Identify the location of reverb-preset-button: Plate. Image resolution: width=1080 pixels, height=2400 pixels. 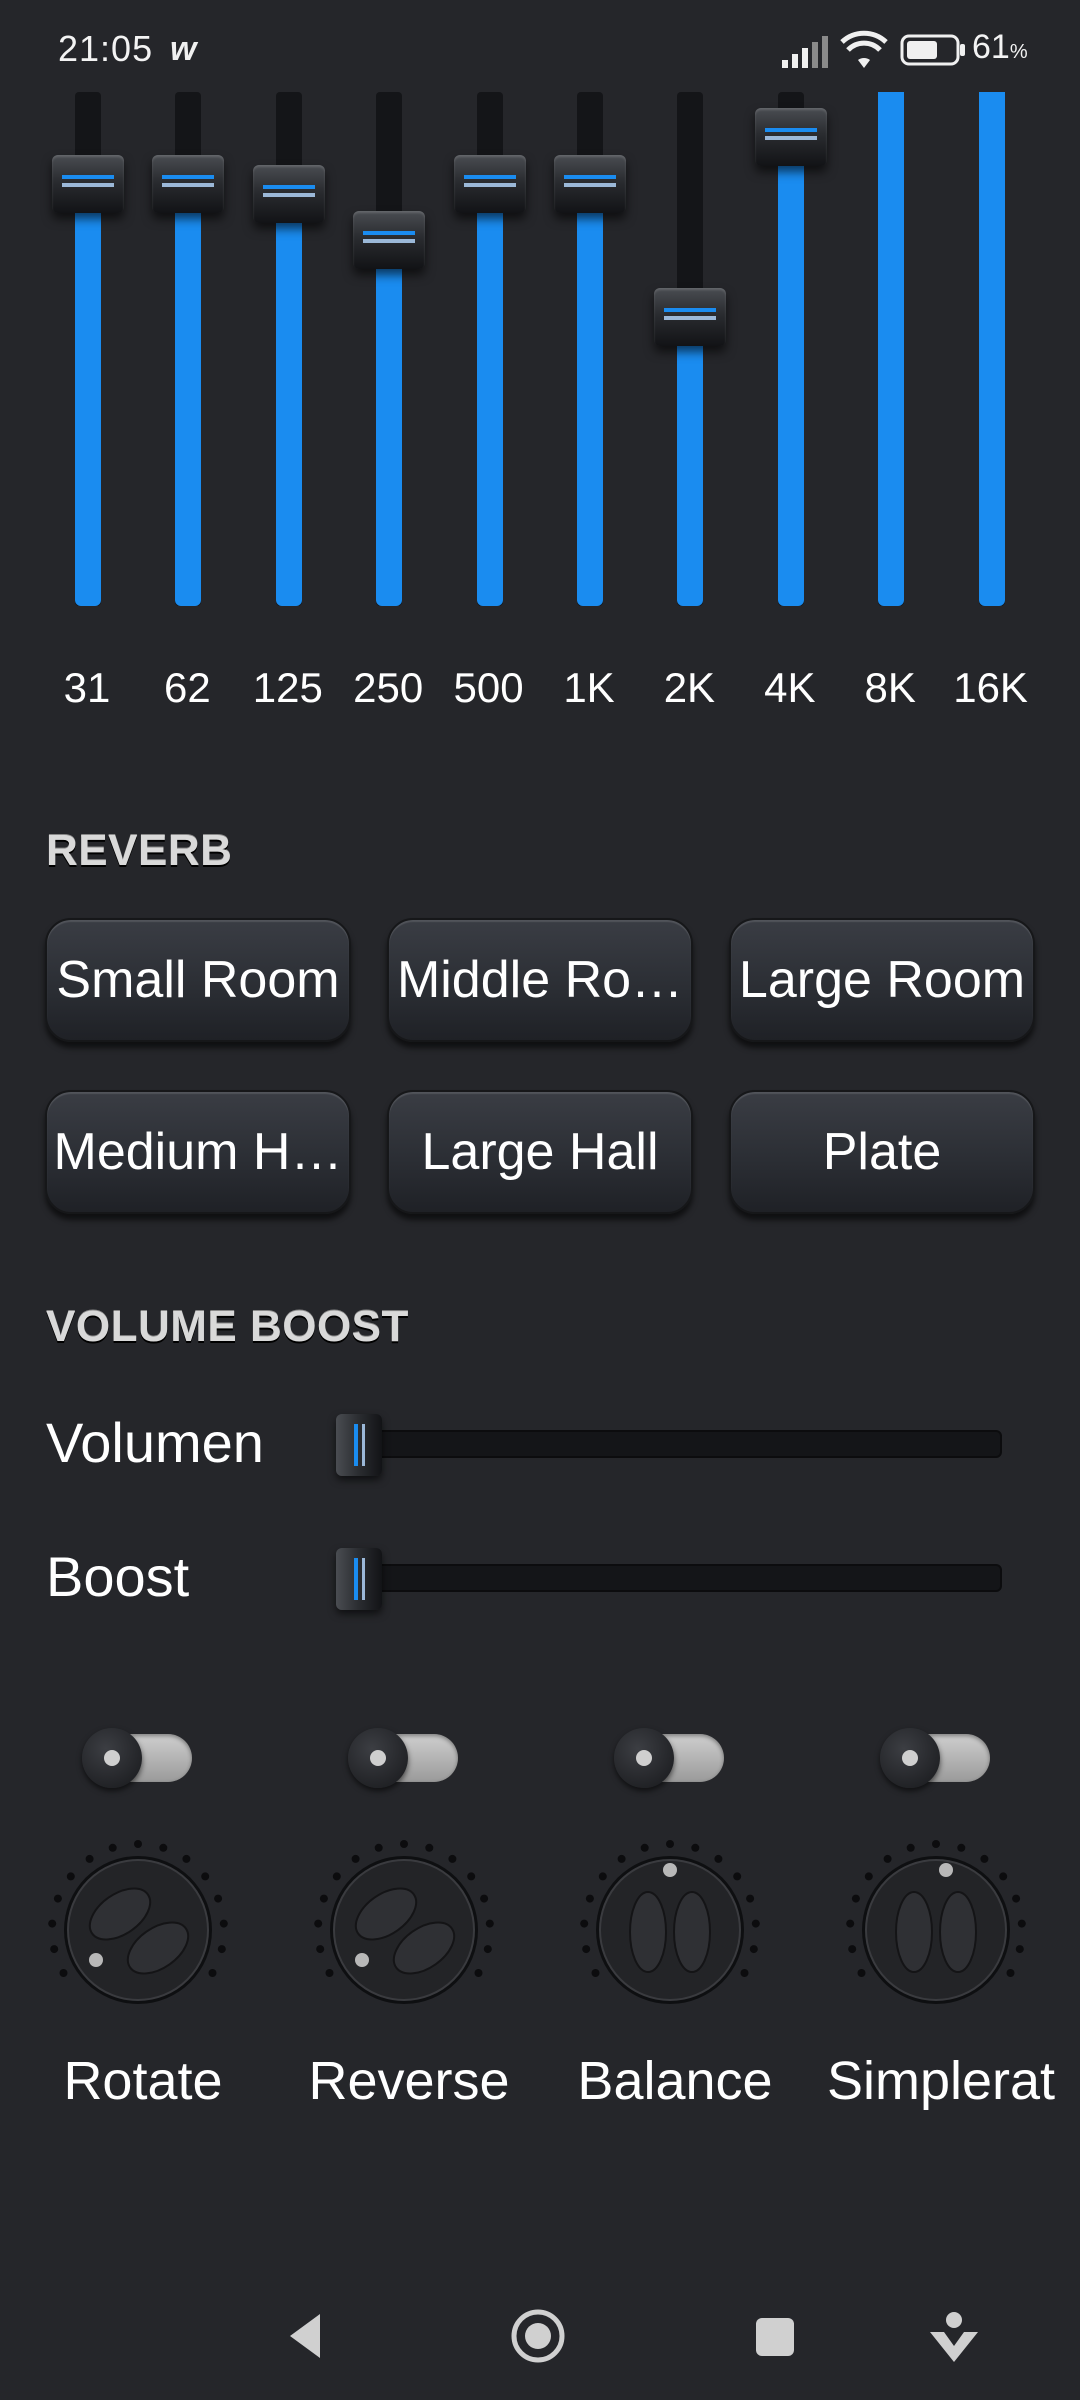
(882, 1152).